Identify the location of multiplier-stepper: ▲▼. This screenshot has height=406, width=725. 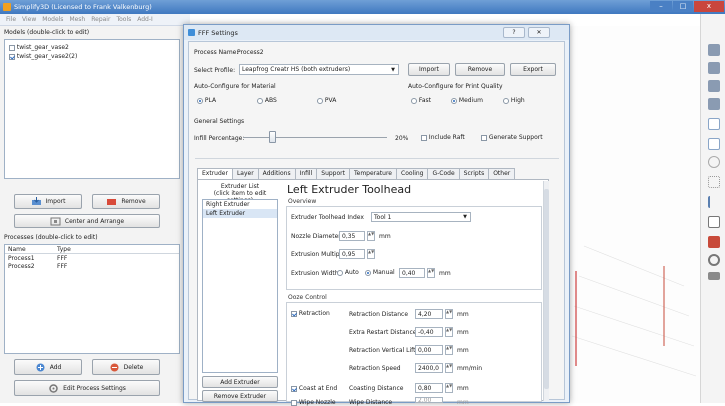
(371, 254).